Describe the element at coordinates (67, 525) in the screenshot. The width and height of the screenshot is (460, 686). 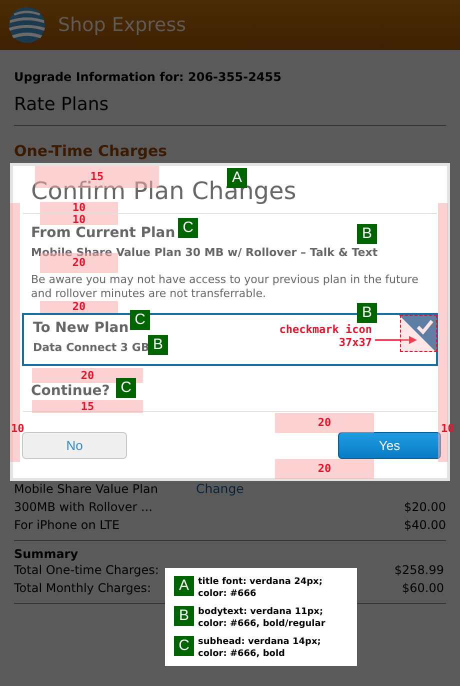
I see `plan-label: For iPhone on LTE` at that location.